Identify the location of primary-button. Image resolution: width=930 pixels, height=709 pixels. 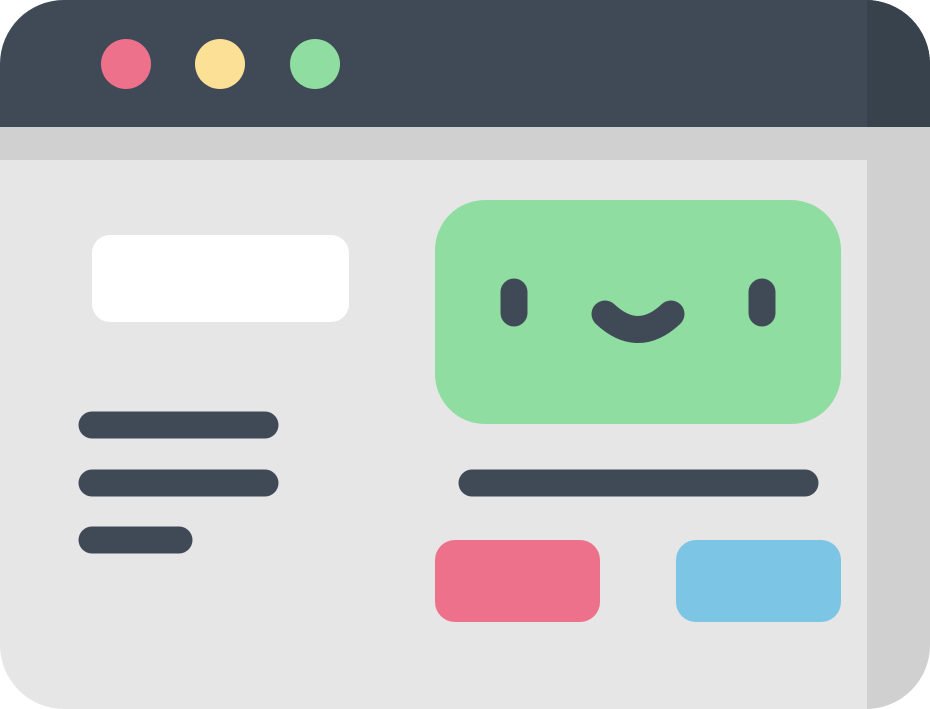
(517, 581).